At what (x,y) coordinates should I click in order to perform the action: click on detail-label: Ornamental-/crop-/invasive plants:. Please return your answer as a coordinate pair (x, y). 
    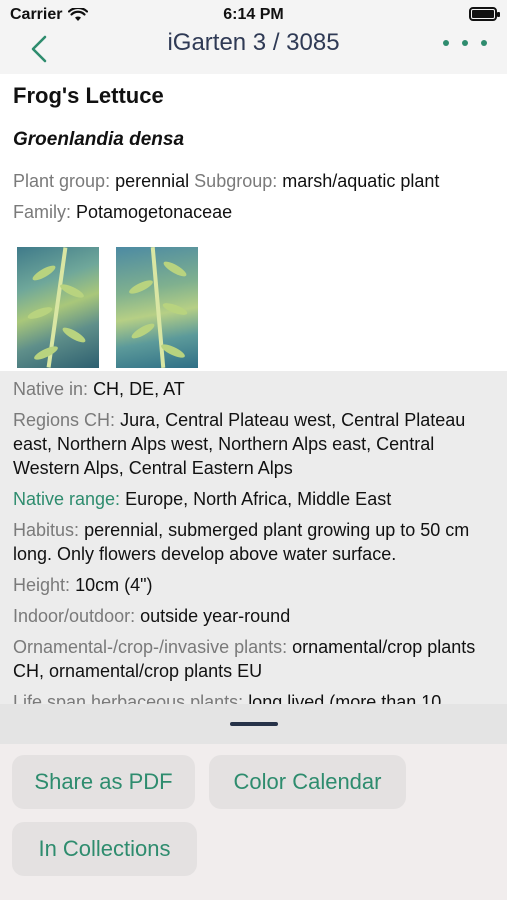
    Looking at the image, I should click on (150, 647).